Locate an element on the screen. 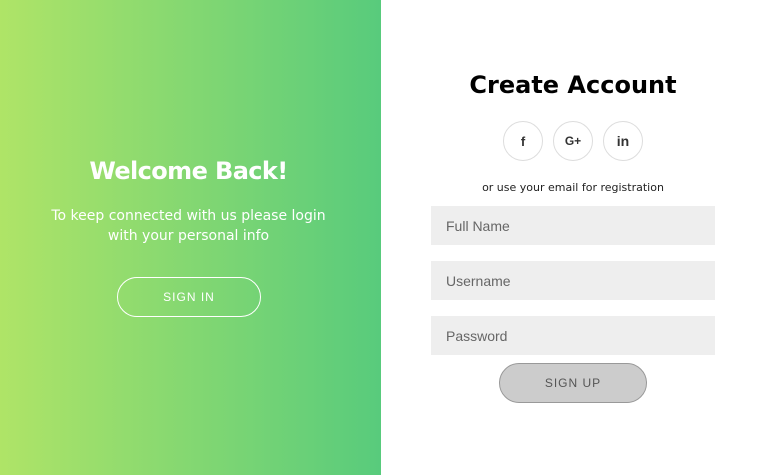 The width and height of the screenshot is (765, 475). google-plus-button: G+ is located at coordinates (573, 141).